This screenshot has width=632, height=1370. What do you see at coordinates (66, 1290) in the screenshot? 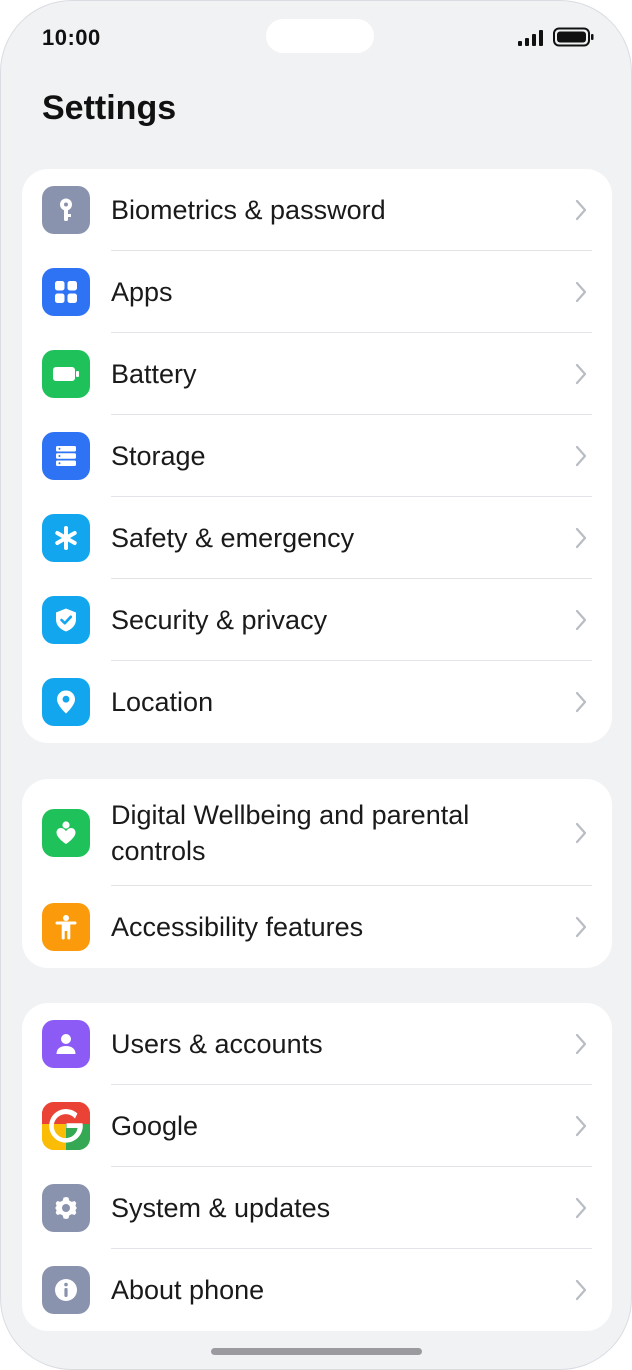
I see `info-icon` at bounding box center [66, 1290].